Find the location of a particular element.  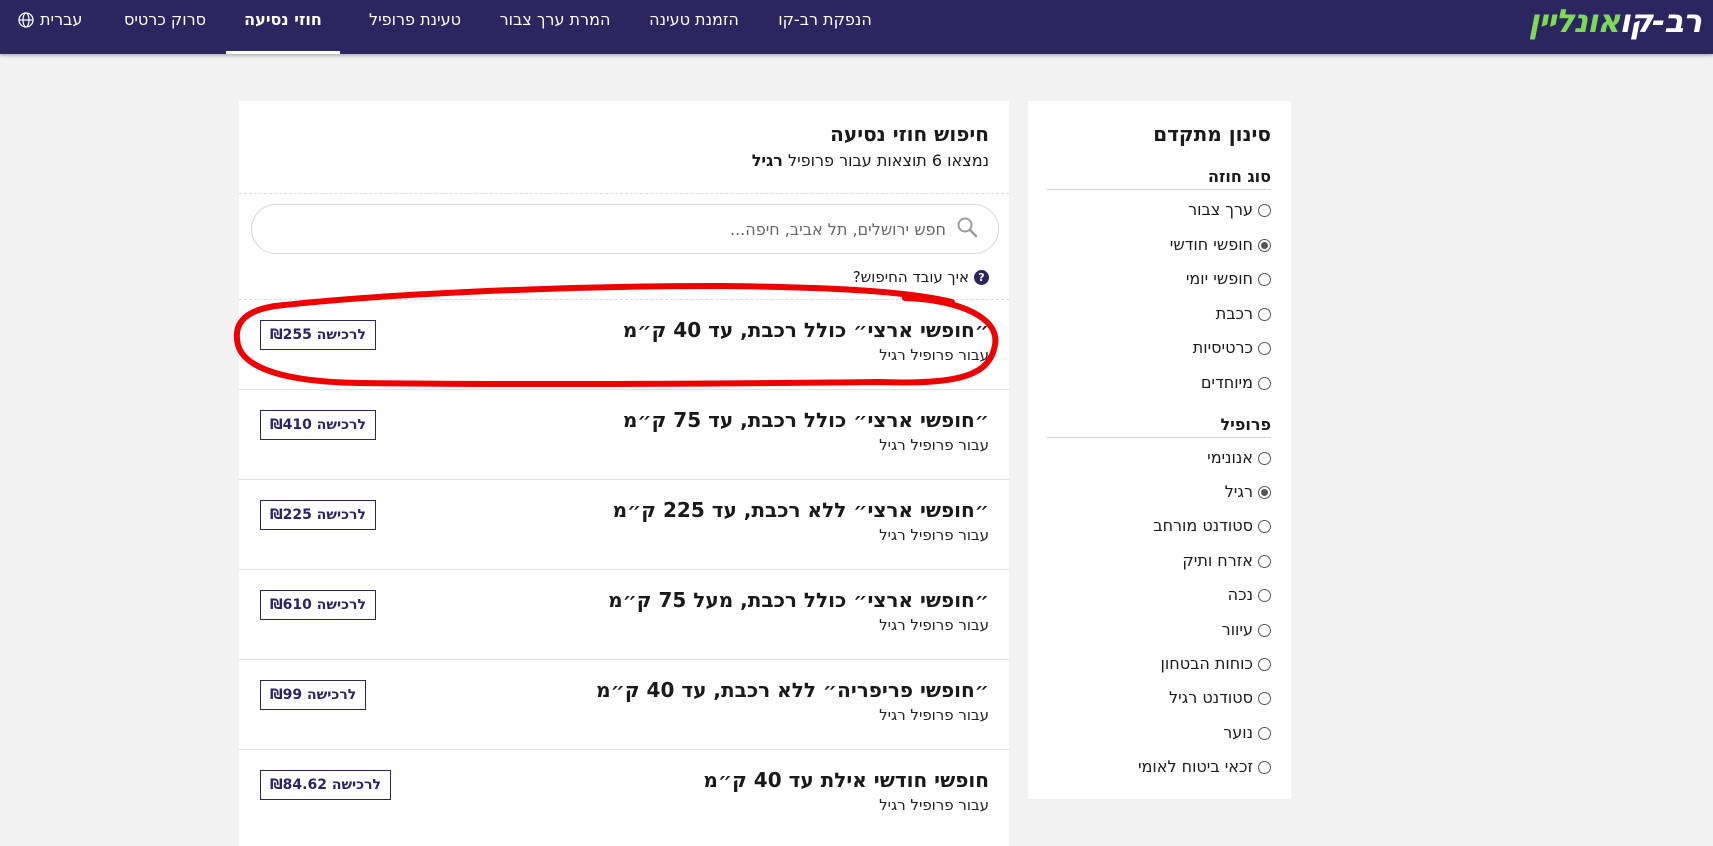

filter-option-security-forces: כוחות הבטחון is located at coordinates (1216, 664).